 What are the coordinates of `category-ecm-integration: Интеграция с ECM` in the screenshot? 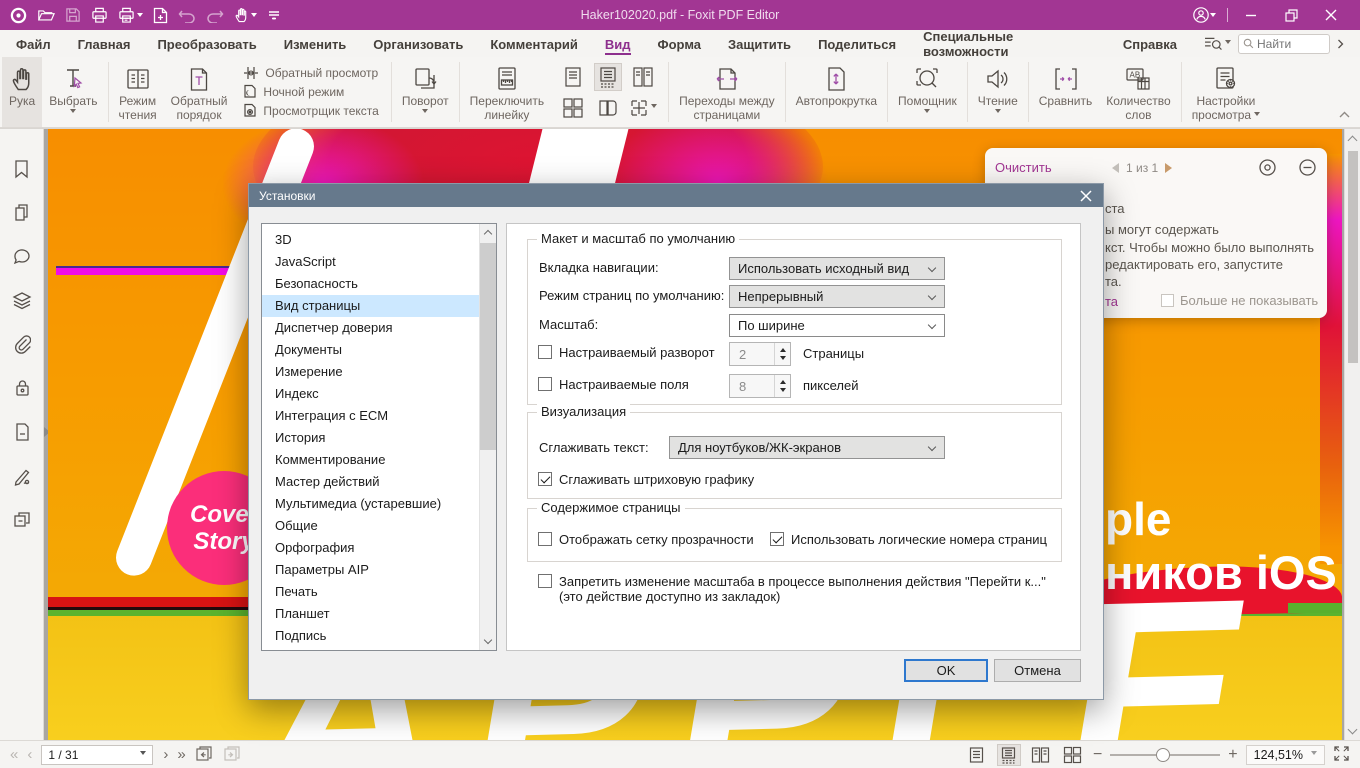 It's located at (379, 416).